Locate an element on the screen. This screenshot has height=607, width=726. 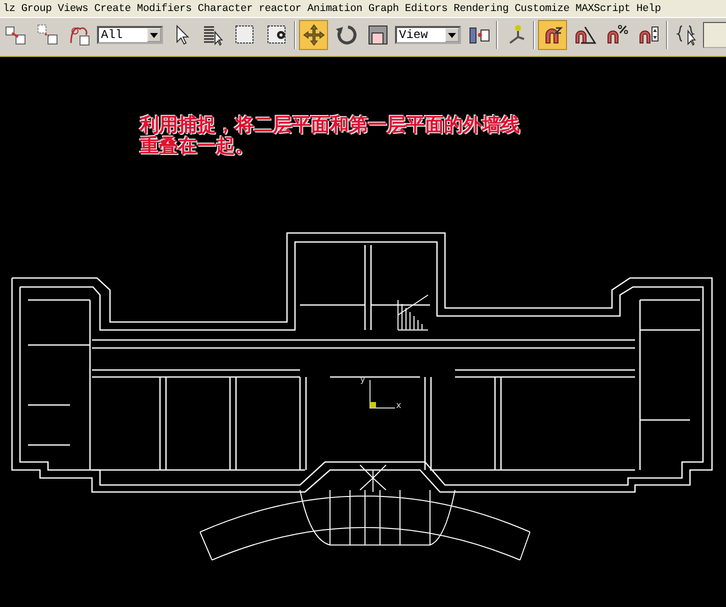
menu-item: Character is located at coordinates (225, 8).